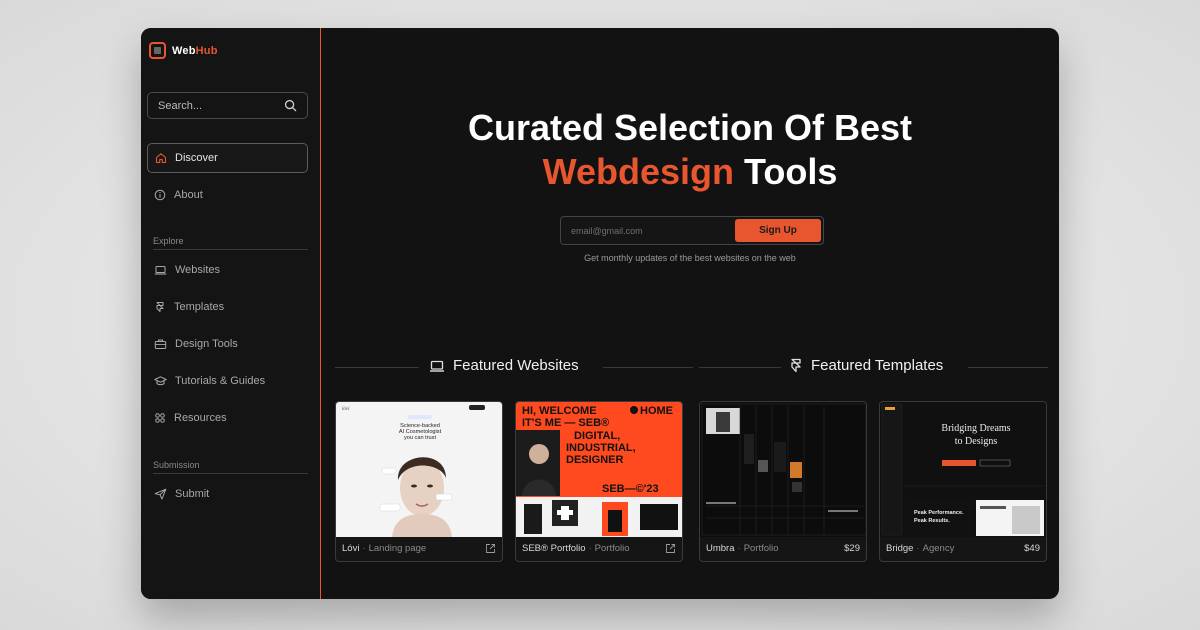 Image resolution: width=1200 pixels, height=630 pixels. What do you see at coordinates (595, 460) in the screenshot?
I see `svg-text: DESIGNER` at bounding box center [595, 460].